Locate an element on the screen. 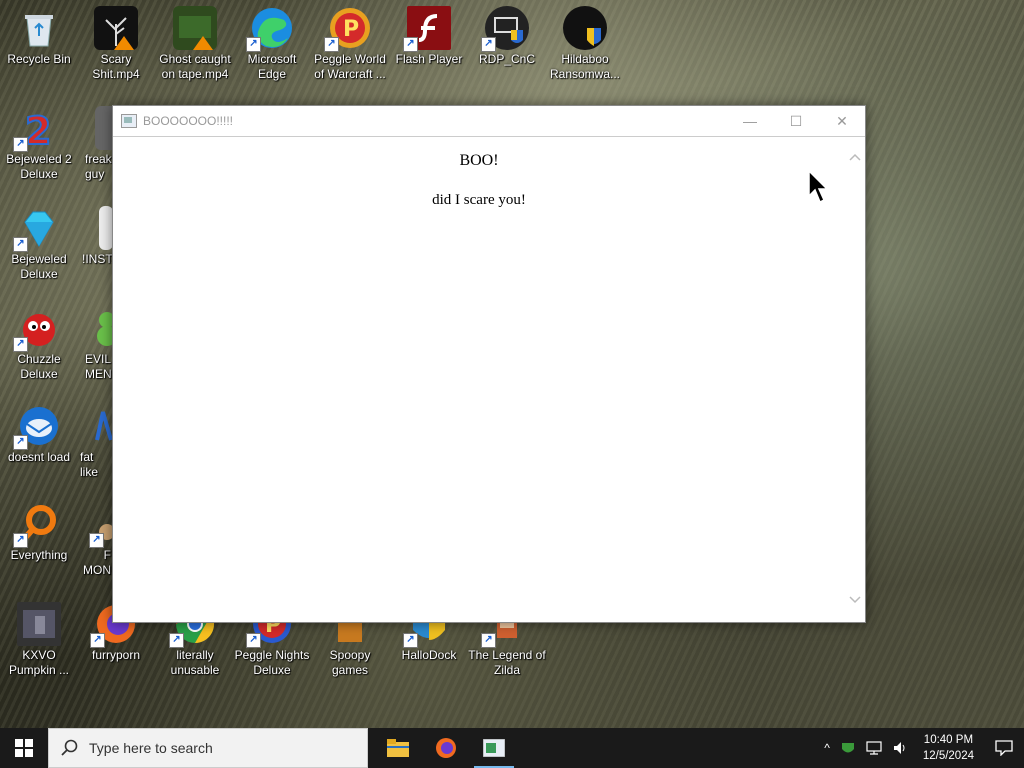  desktop-icon-label: Recycle Bin is located at coordinates (39, 59).